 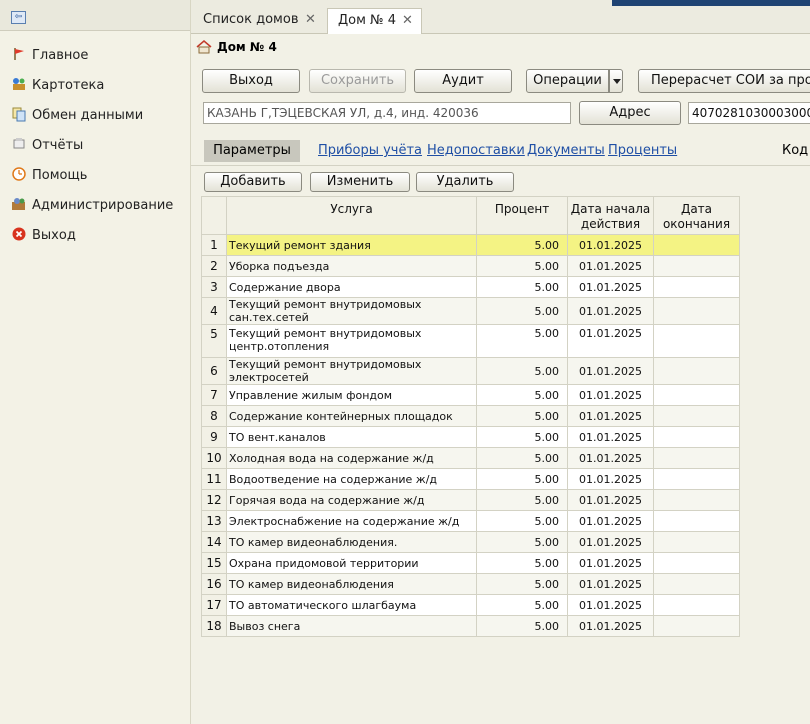 What do you see at coordinates (95, 145) in the screenshot?
I see `sidebar-item-reports: Отчёты` at bounding box center [95, 145].